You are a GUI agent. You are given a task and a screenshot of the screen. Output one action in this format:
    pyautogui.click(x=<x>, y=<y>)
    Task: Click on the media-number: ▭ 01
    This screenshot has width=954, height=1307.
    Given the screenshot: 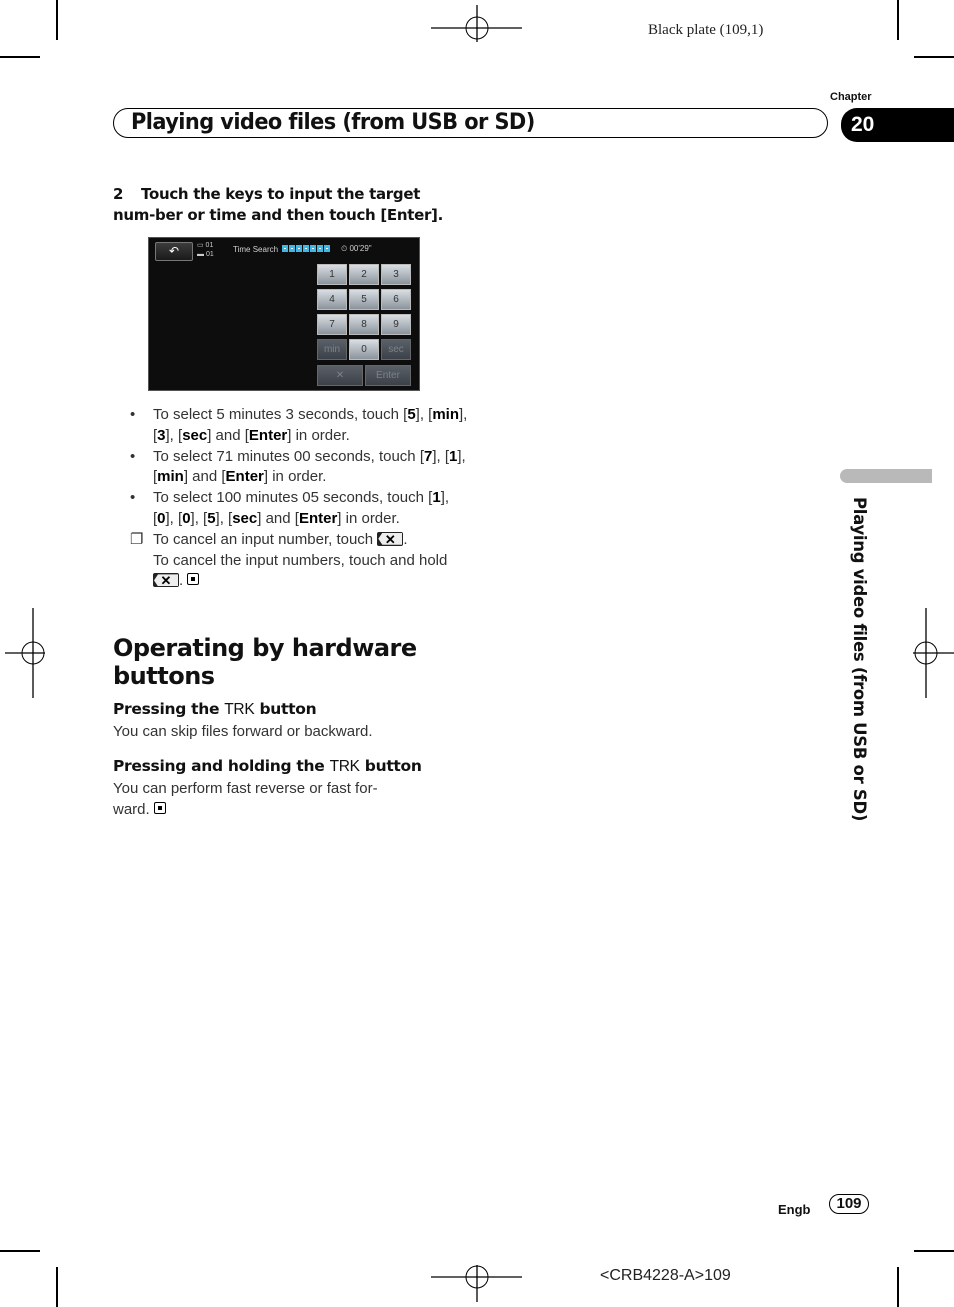 What is the action you would take?
    pyautogui.click(x=205, y=245)
    